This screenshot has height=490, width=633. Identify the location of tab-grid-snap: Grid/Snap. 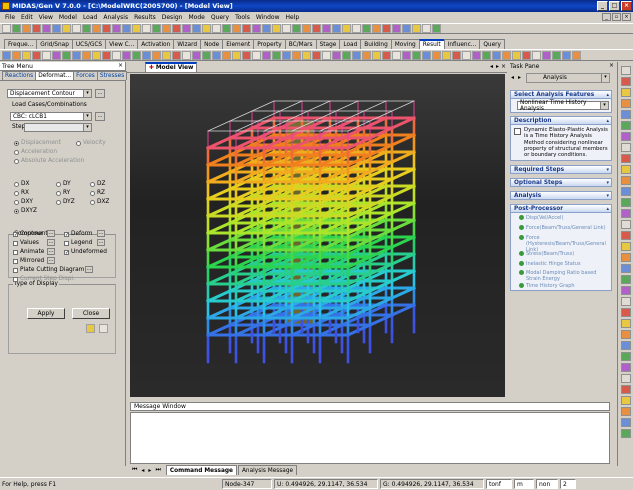
(54, 44).